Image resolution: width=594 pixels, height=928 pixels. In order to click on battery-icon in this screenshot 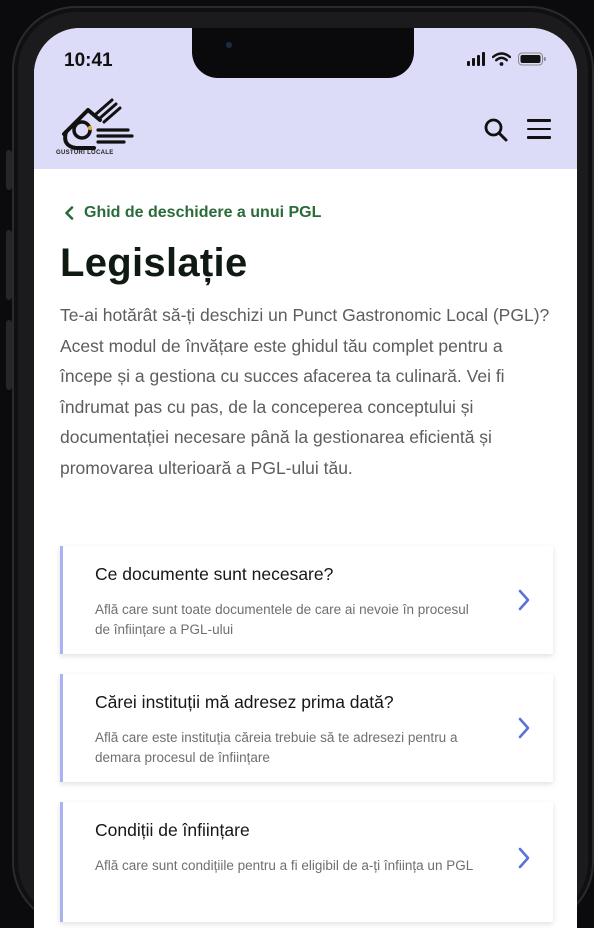, I will do `click(532, 59)`.